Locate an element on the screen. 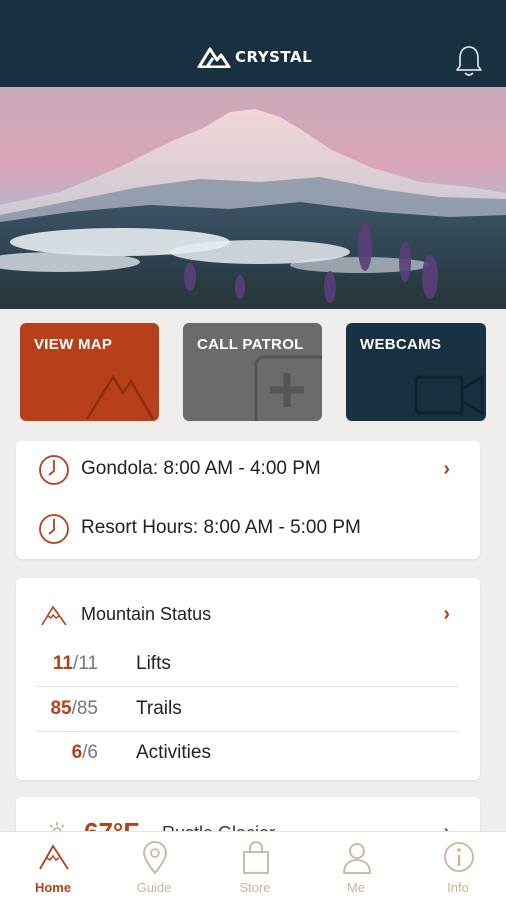  call-patrol-button: CALL PATROL is located at coordinates (252, 372).